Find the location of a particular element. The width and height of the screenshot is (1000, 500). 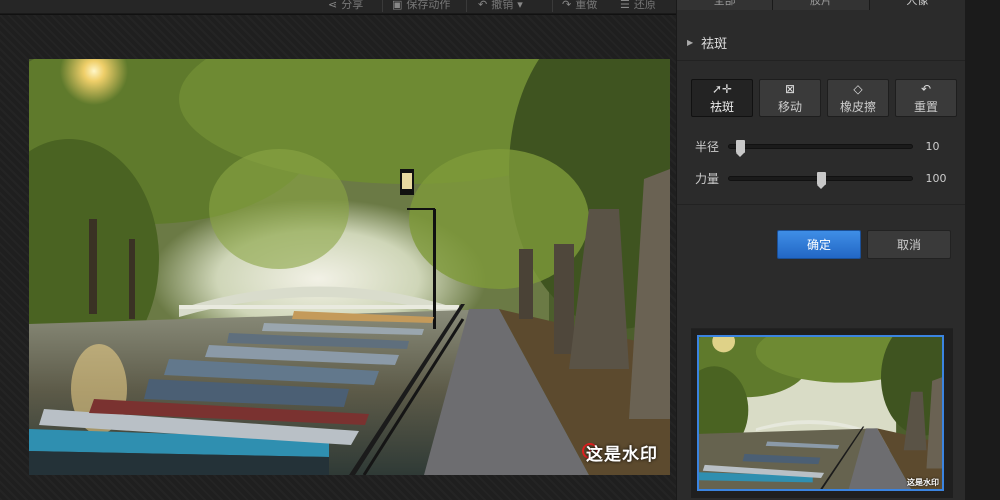

strength-label: 力量 is located at coordinates (707, 178).